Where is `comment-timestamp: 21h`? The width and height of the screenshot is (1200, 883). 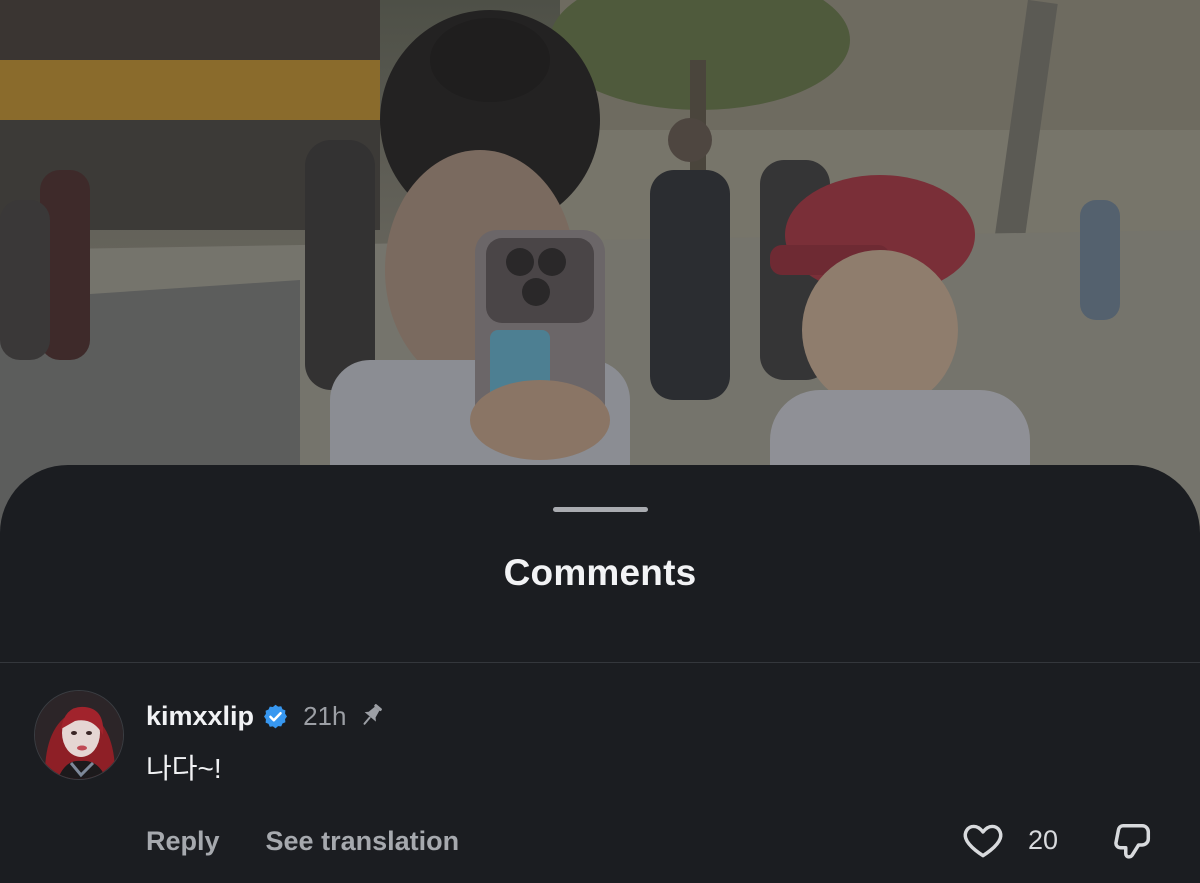
comment-timestamp: 21h is located at coordinates (325, 715).